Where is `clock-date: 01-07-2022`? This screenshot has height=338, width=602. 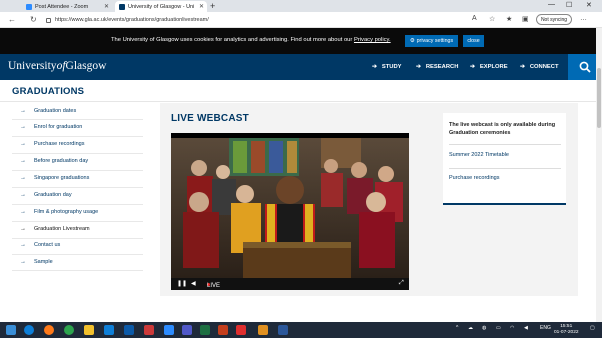 clock-date: 01-07-2022 is located at coordinates (566, 332).